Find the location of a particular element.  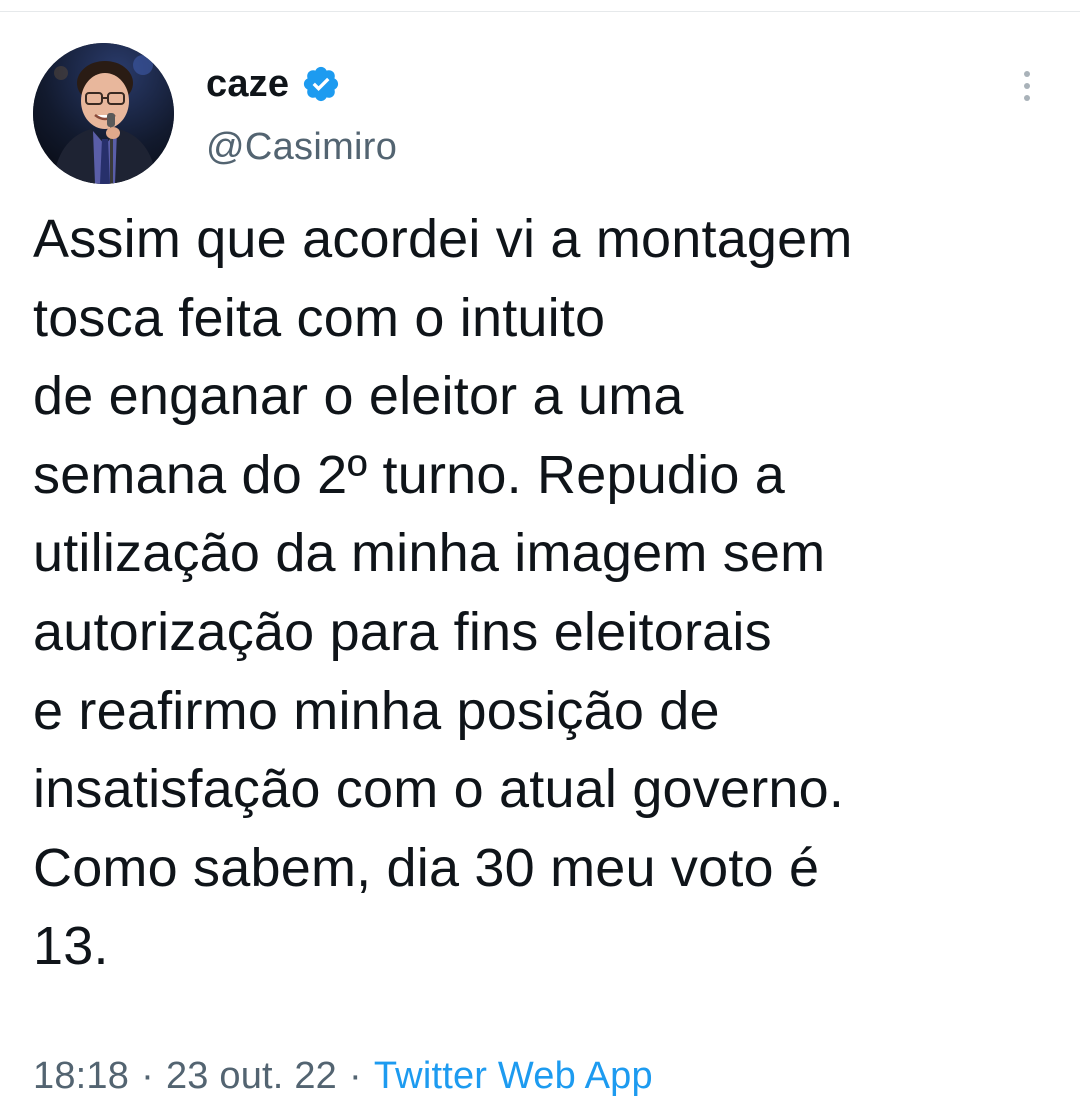

avatar-image is located at coordinates (103, 113).